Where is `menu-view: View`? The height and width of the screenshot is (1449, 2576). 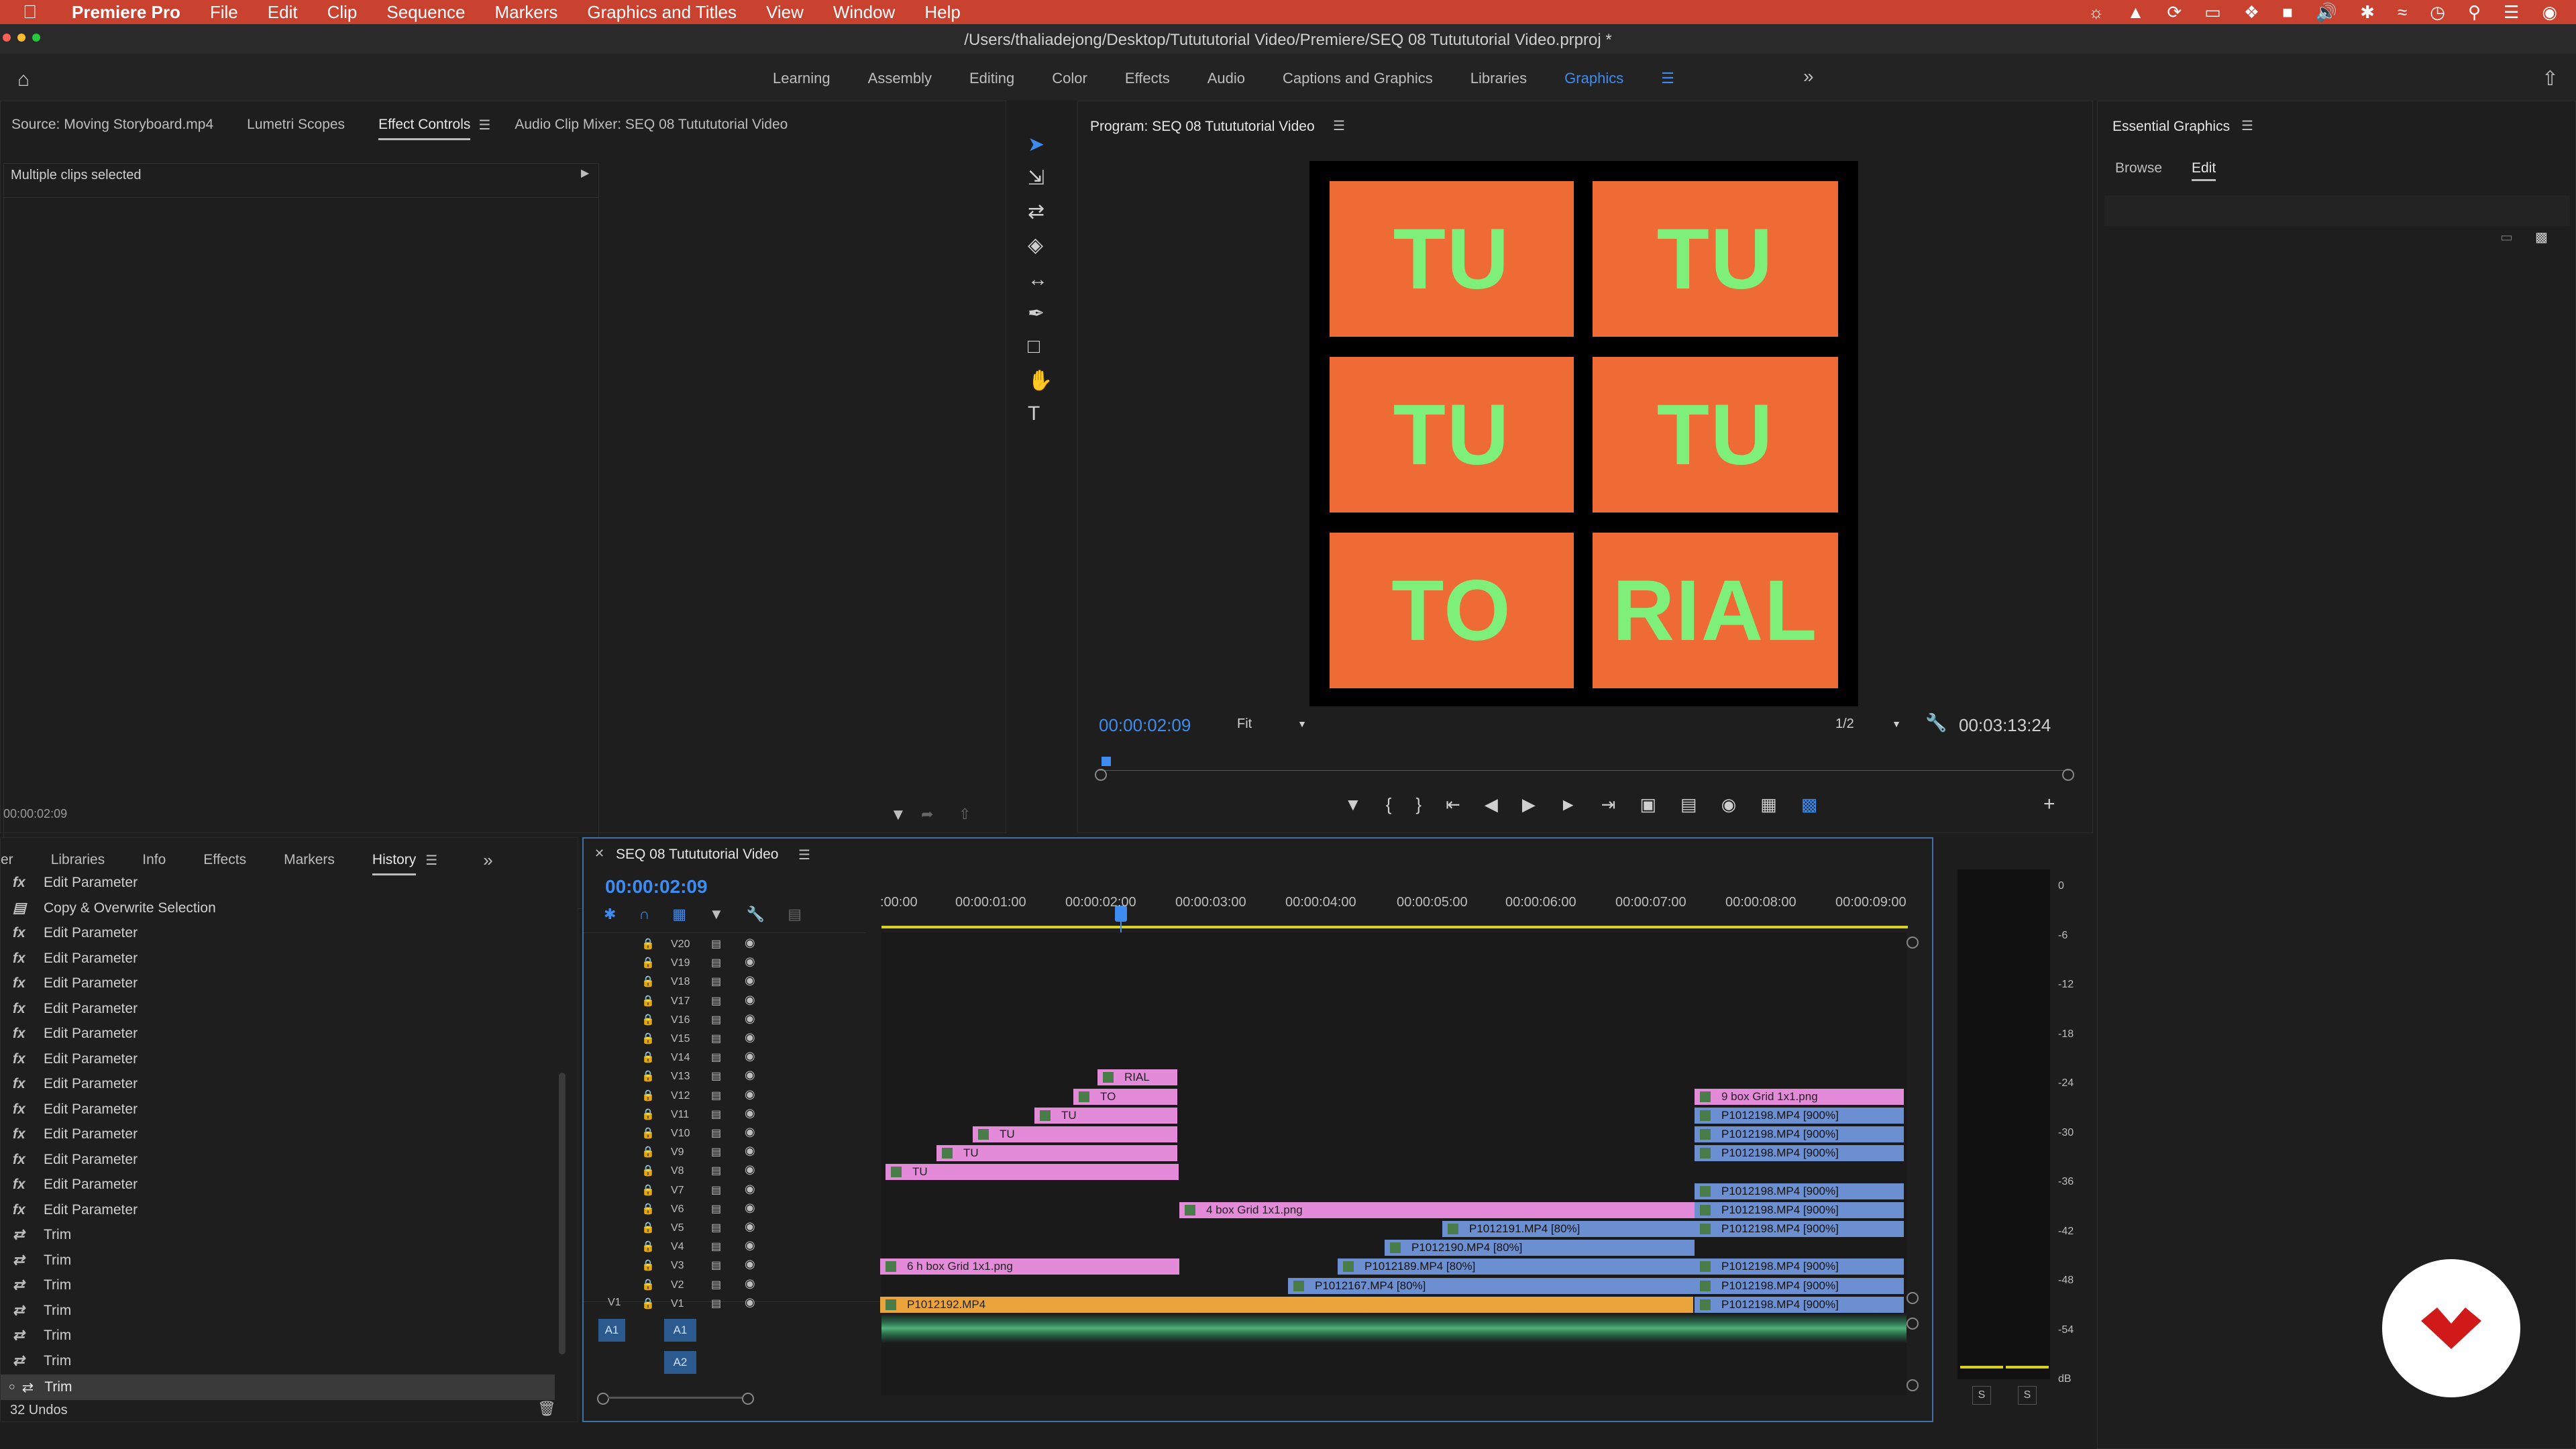 menu-view: View is located at coordinates (785, 12).